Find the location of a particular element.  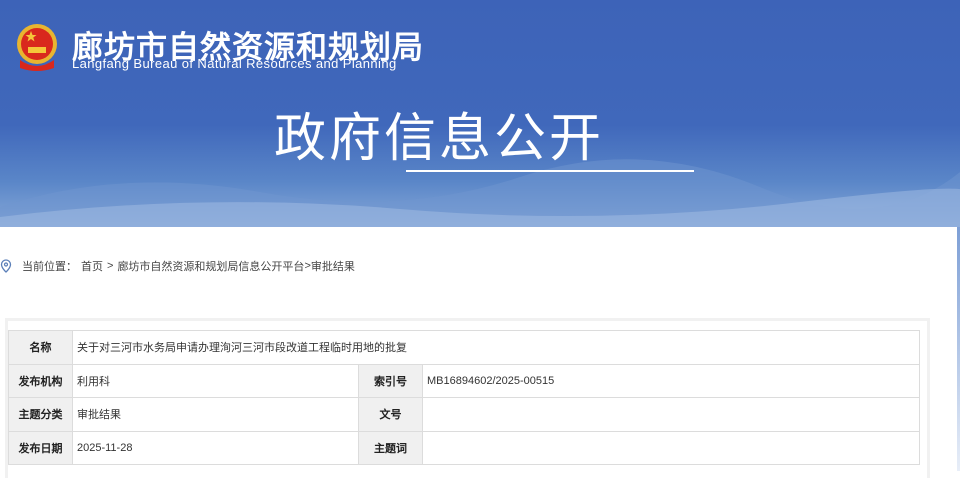

hero-title: 政府信息公开 is located at coordinates (439, 139).